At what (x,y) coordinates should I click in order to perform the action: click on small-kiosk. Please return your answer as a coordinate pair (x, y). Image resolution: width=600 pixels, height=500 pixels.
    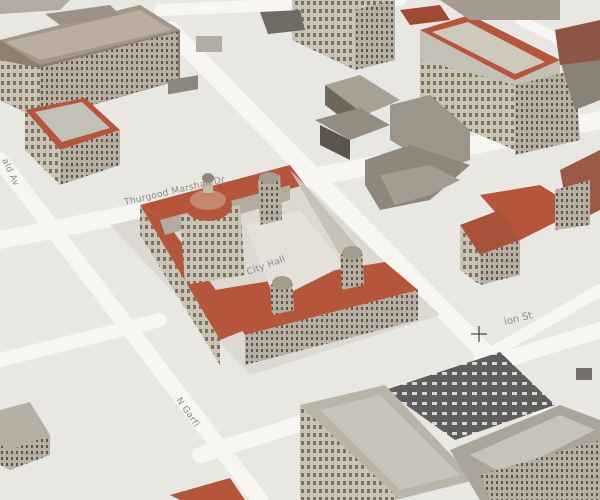
    Looking at the image, I should click on (584, 374).